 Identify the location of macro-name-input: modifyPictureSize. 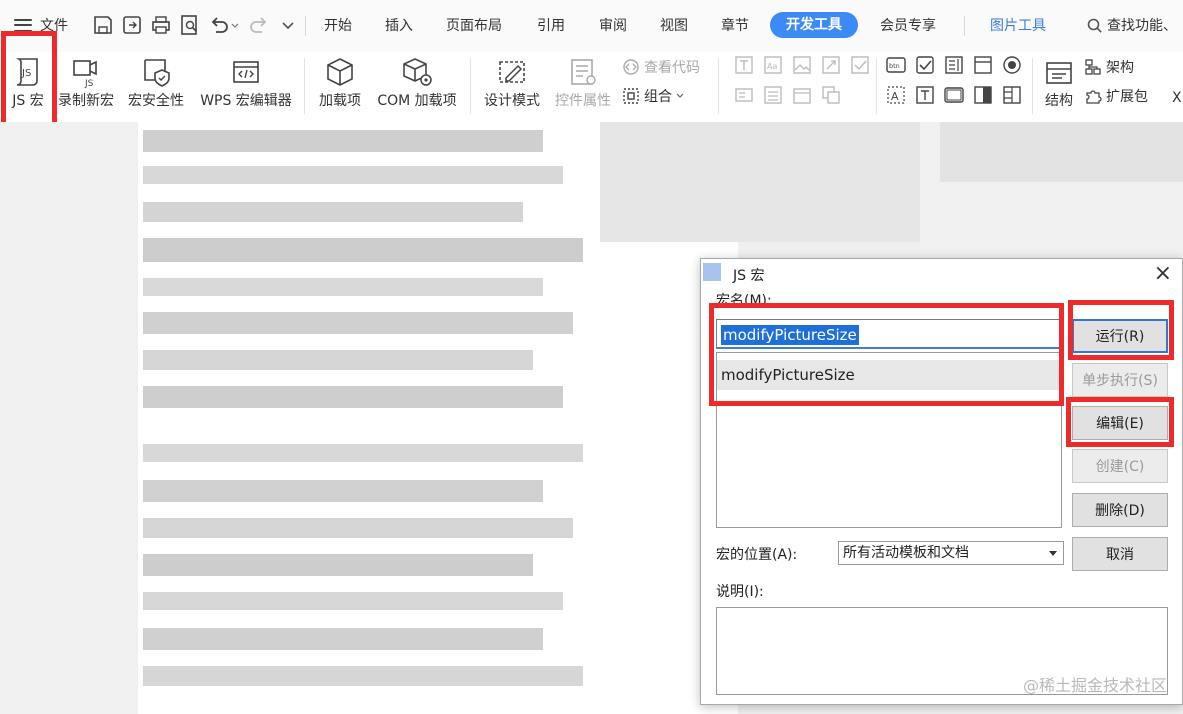
(889, 334).